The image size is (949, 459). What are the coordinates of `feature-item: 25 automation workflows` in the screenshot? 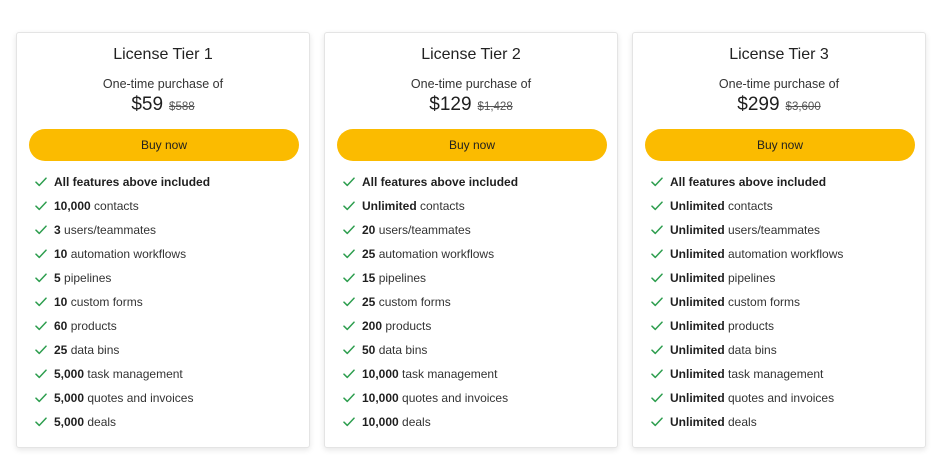 It's located at (430, 258).